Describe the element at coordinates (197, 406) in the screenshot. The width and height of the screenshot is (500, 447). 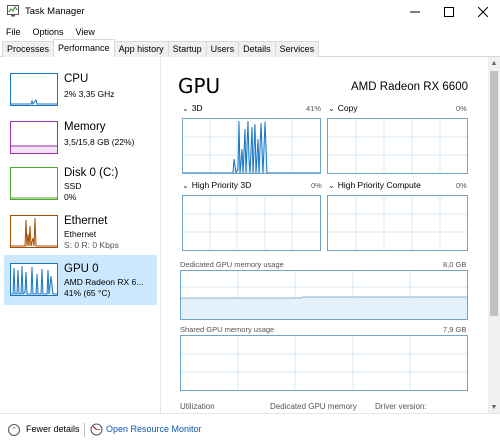
I see `utilization-label: Utilization` at that location.